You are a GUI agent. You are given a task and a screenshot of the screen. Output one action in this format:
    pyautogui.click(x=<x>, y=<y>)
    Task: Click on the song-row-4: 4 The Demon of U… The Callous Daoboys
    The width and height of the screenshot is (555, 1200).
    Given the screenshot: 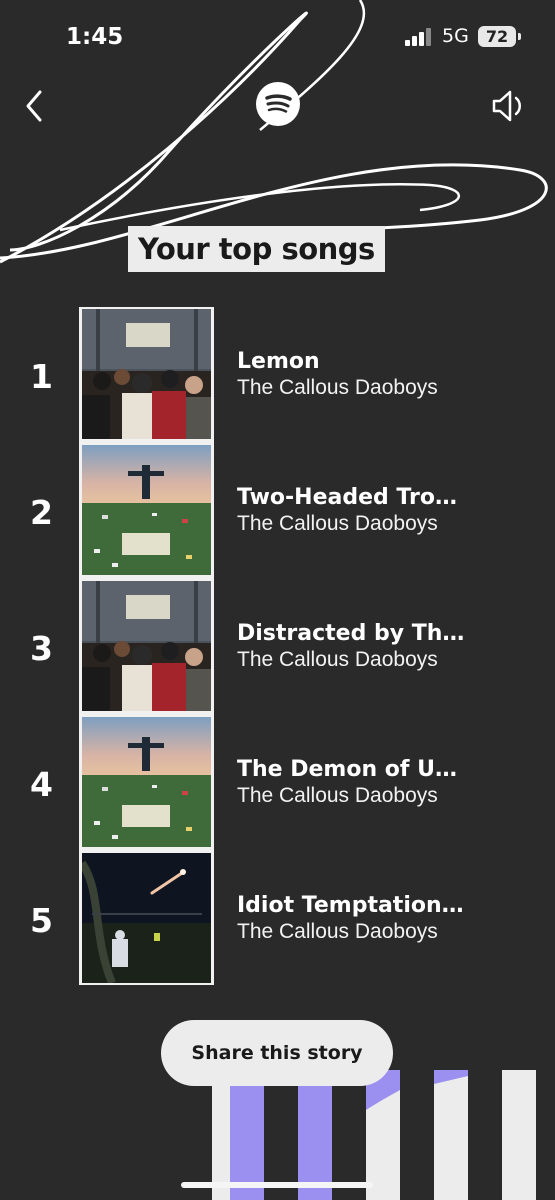 What is the action you would take?
    pyautogui.click(x=277, y=785)
    